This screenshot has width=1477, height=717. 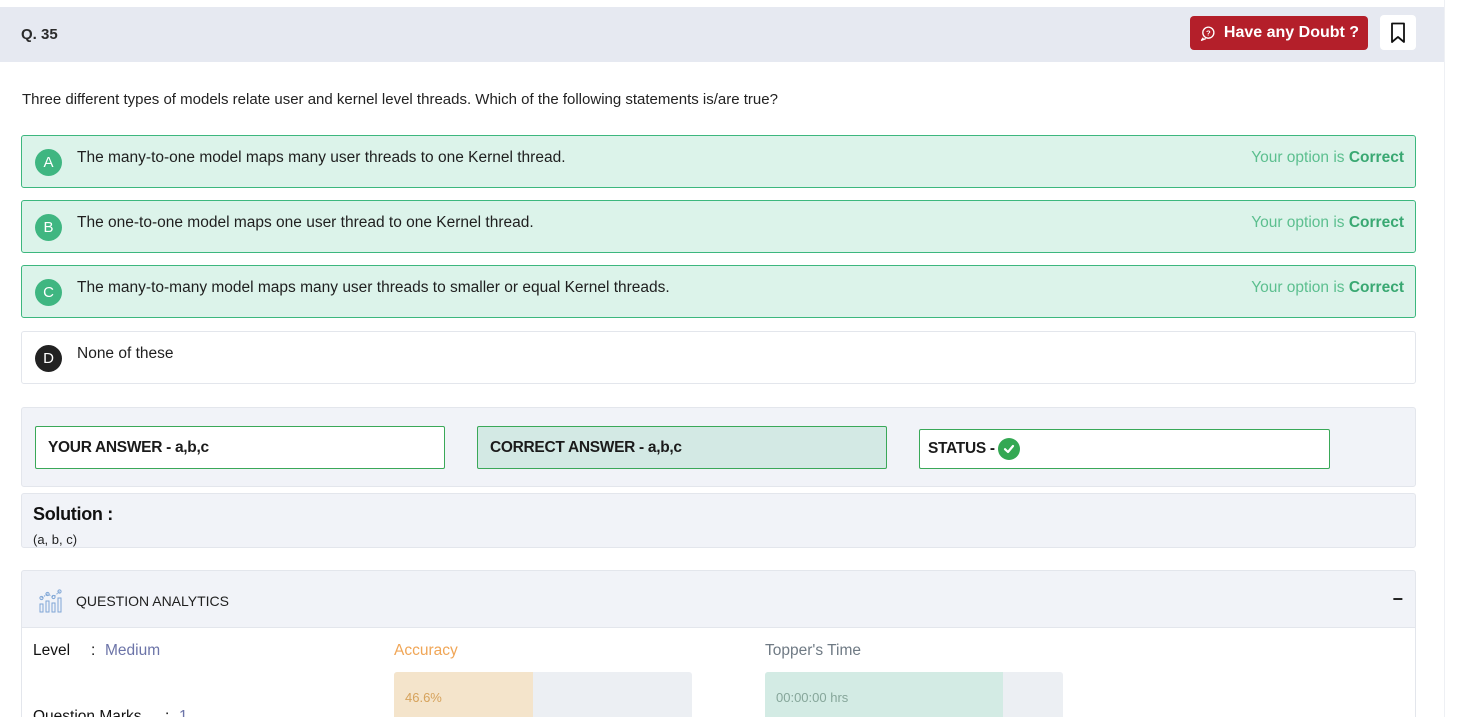 I want to click on have-doubt-button: ? Have any Doubt ?, so click(x=1279, y=33).